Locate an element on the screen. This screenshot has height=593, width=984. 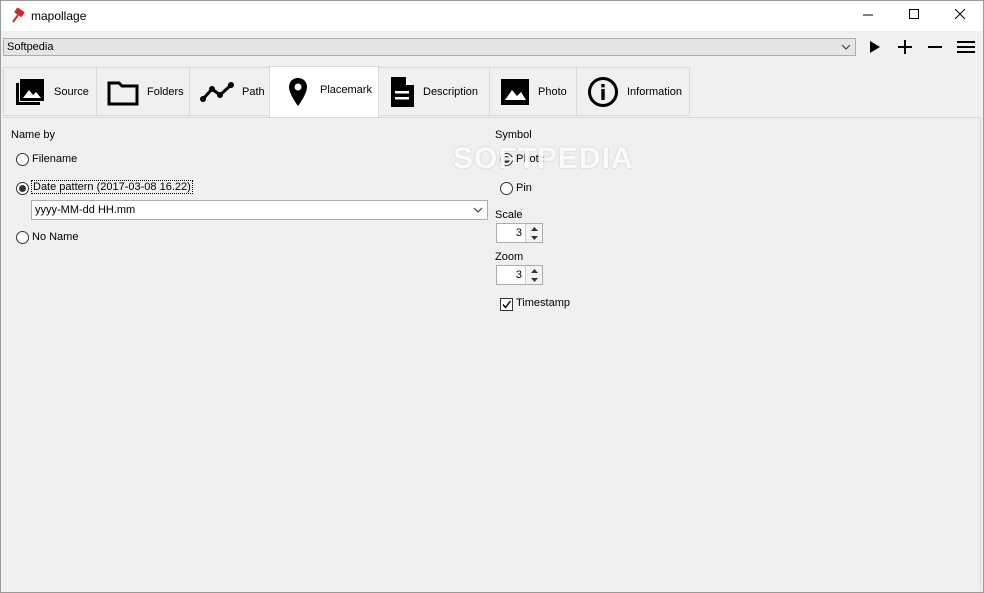
tab-label: Placemark is located at coordinates (346, 90).